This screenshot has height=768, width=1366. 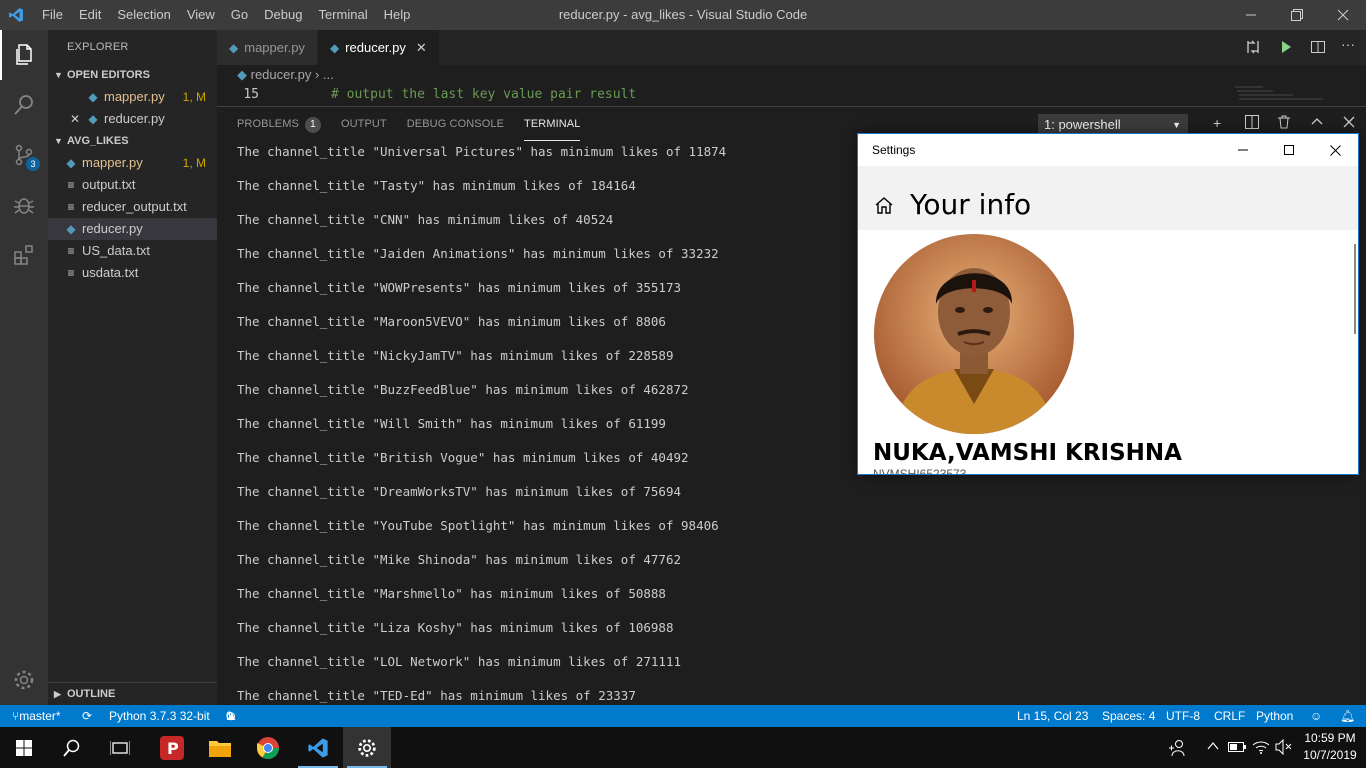 What do you see at coordinates (1283, 95) in the screenshot?
I see `minimap` at bounding box center [1283, 95].